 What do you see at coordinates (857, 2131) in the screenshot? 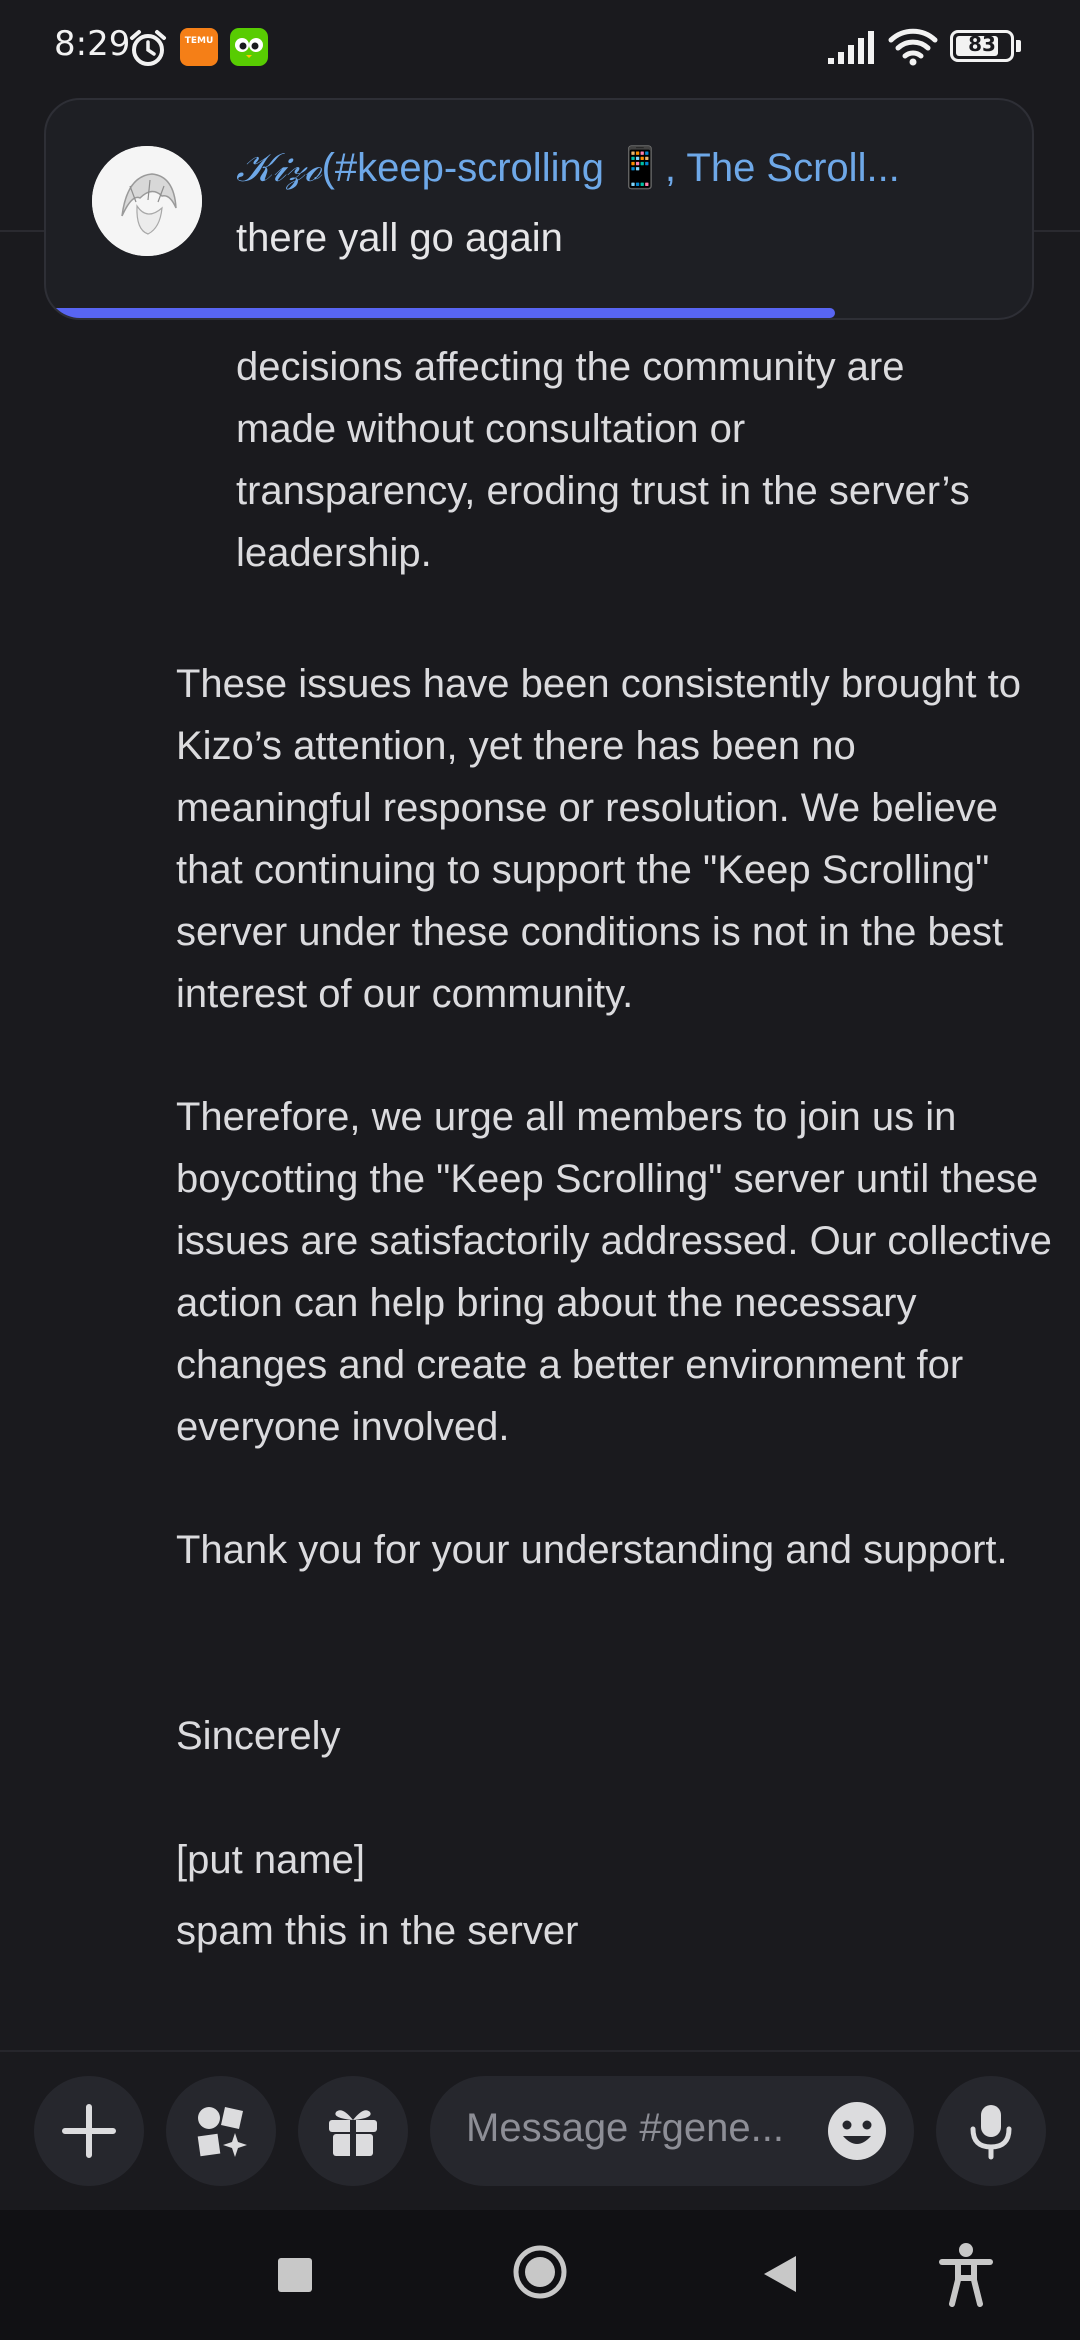
I see `emoji-icon` at bounding box center [857, 2131].